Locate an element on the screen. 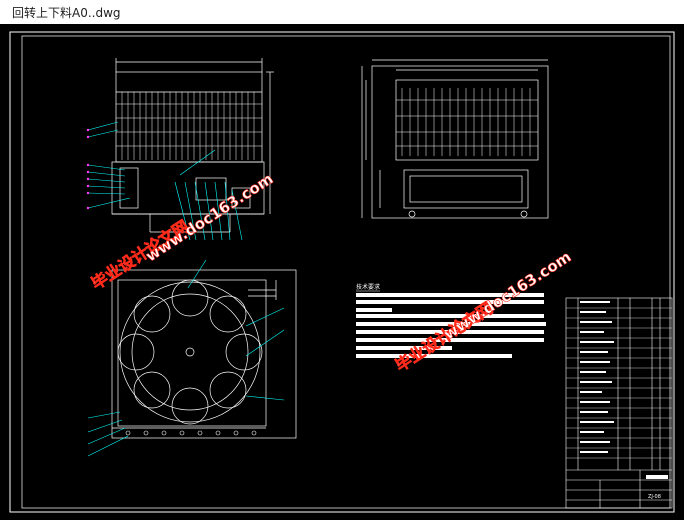  side-view is located at coordinates (455, 139).